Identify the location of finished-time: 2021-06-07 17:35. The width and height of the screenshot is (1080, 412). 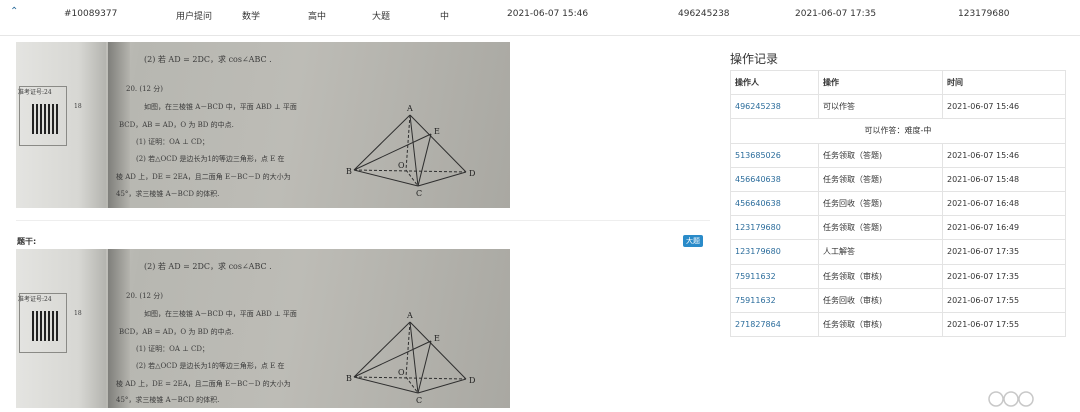
(836, 14).